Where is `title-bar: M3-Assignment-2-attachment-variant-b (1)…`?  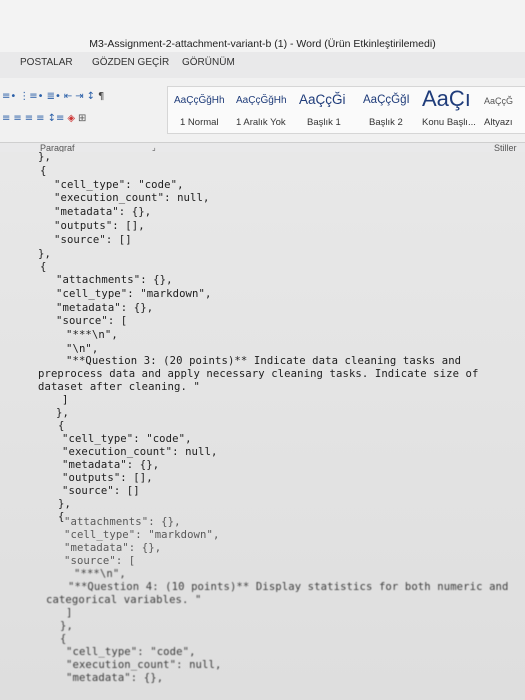
title-bar: M3-Assignment-2-attachment-variant-b (1)… is located at coordinates (262, 26).